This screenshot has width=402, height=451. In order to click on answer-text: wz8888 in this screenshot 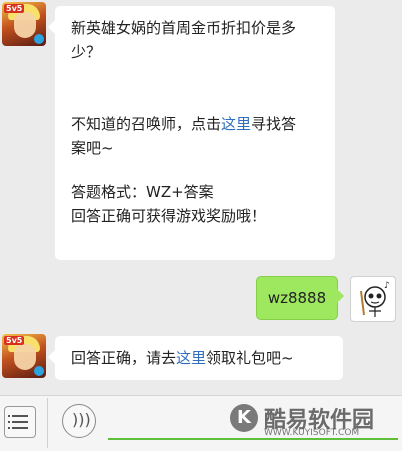, I will do `click(297, 298)`.